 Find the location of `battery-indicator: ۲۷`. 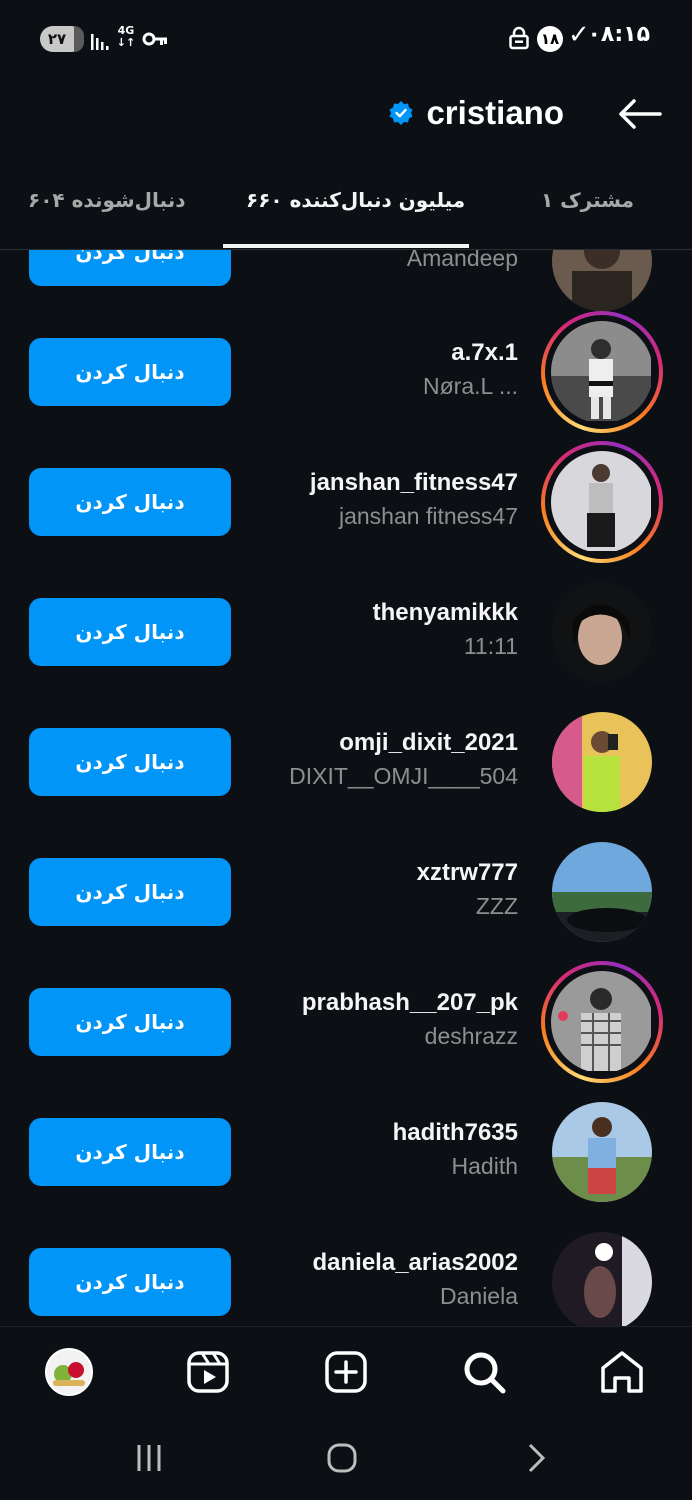

battery-indicator: ۲۷ is located at coordinates (62, 39).